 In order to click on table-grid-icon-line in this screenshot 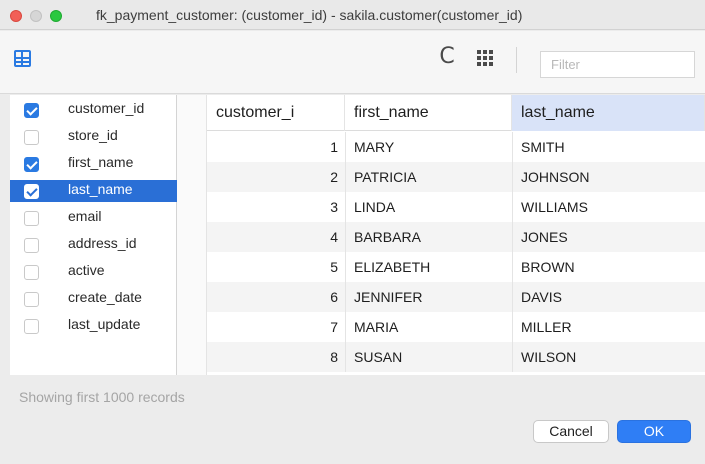, I will do `click(22, 62)`.